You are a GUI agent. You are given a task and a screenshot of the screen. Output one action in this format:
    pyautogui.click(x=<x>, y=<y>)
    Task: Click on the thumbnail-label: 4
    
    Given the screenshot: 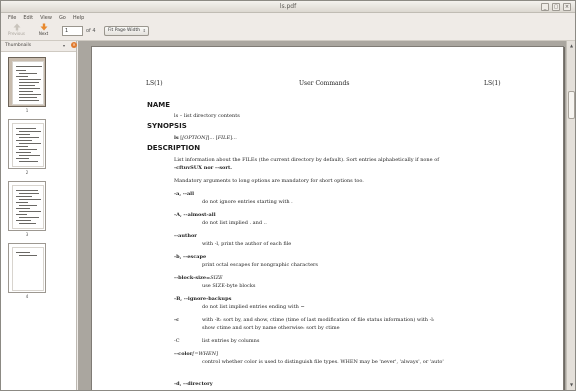 What is the action you would take?
    pyautogui.click(x=27, y=296)
    